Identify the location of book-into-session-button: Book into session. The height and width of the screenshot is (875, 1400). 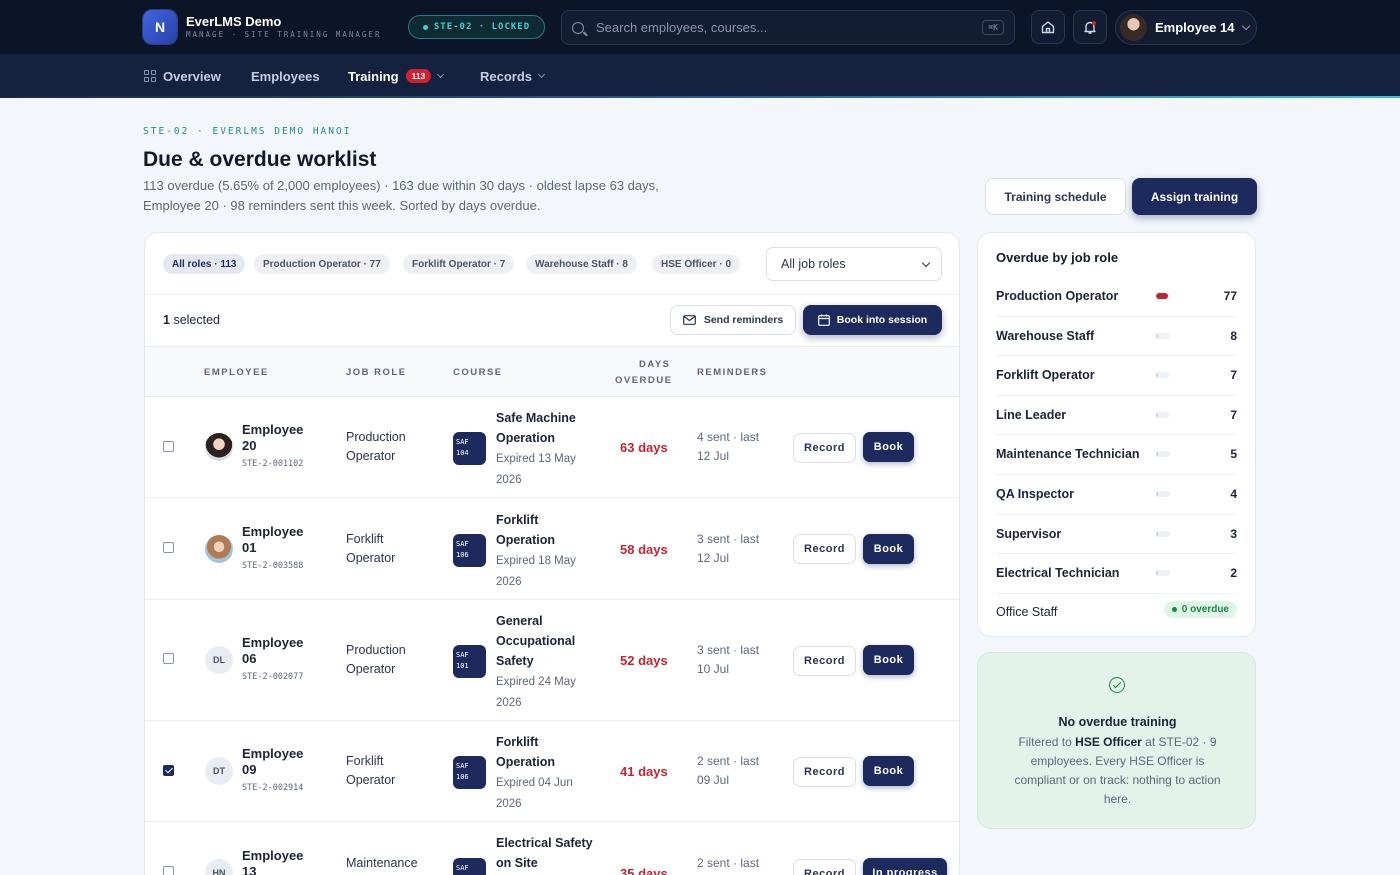
(872, 320).